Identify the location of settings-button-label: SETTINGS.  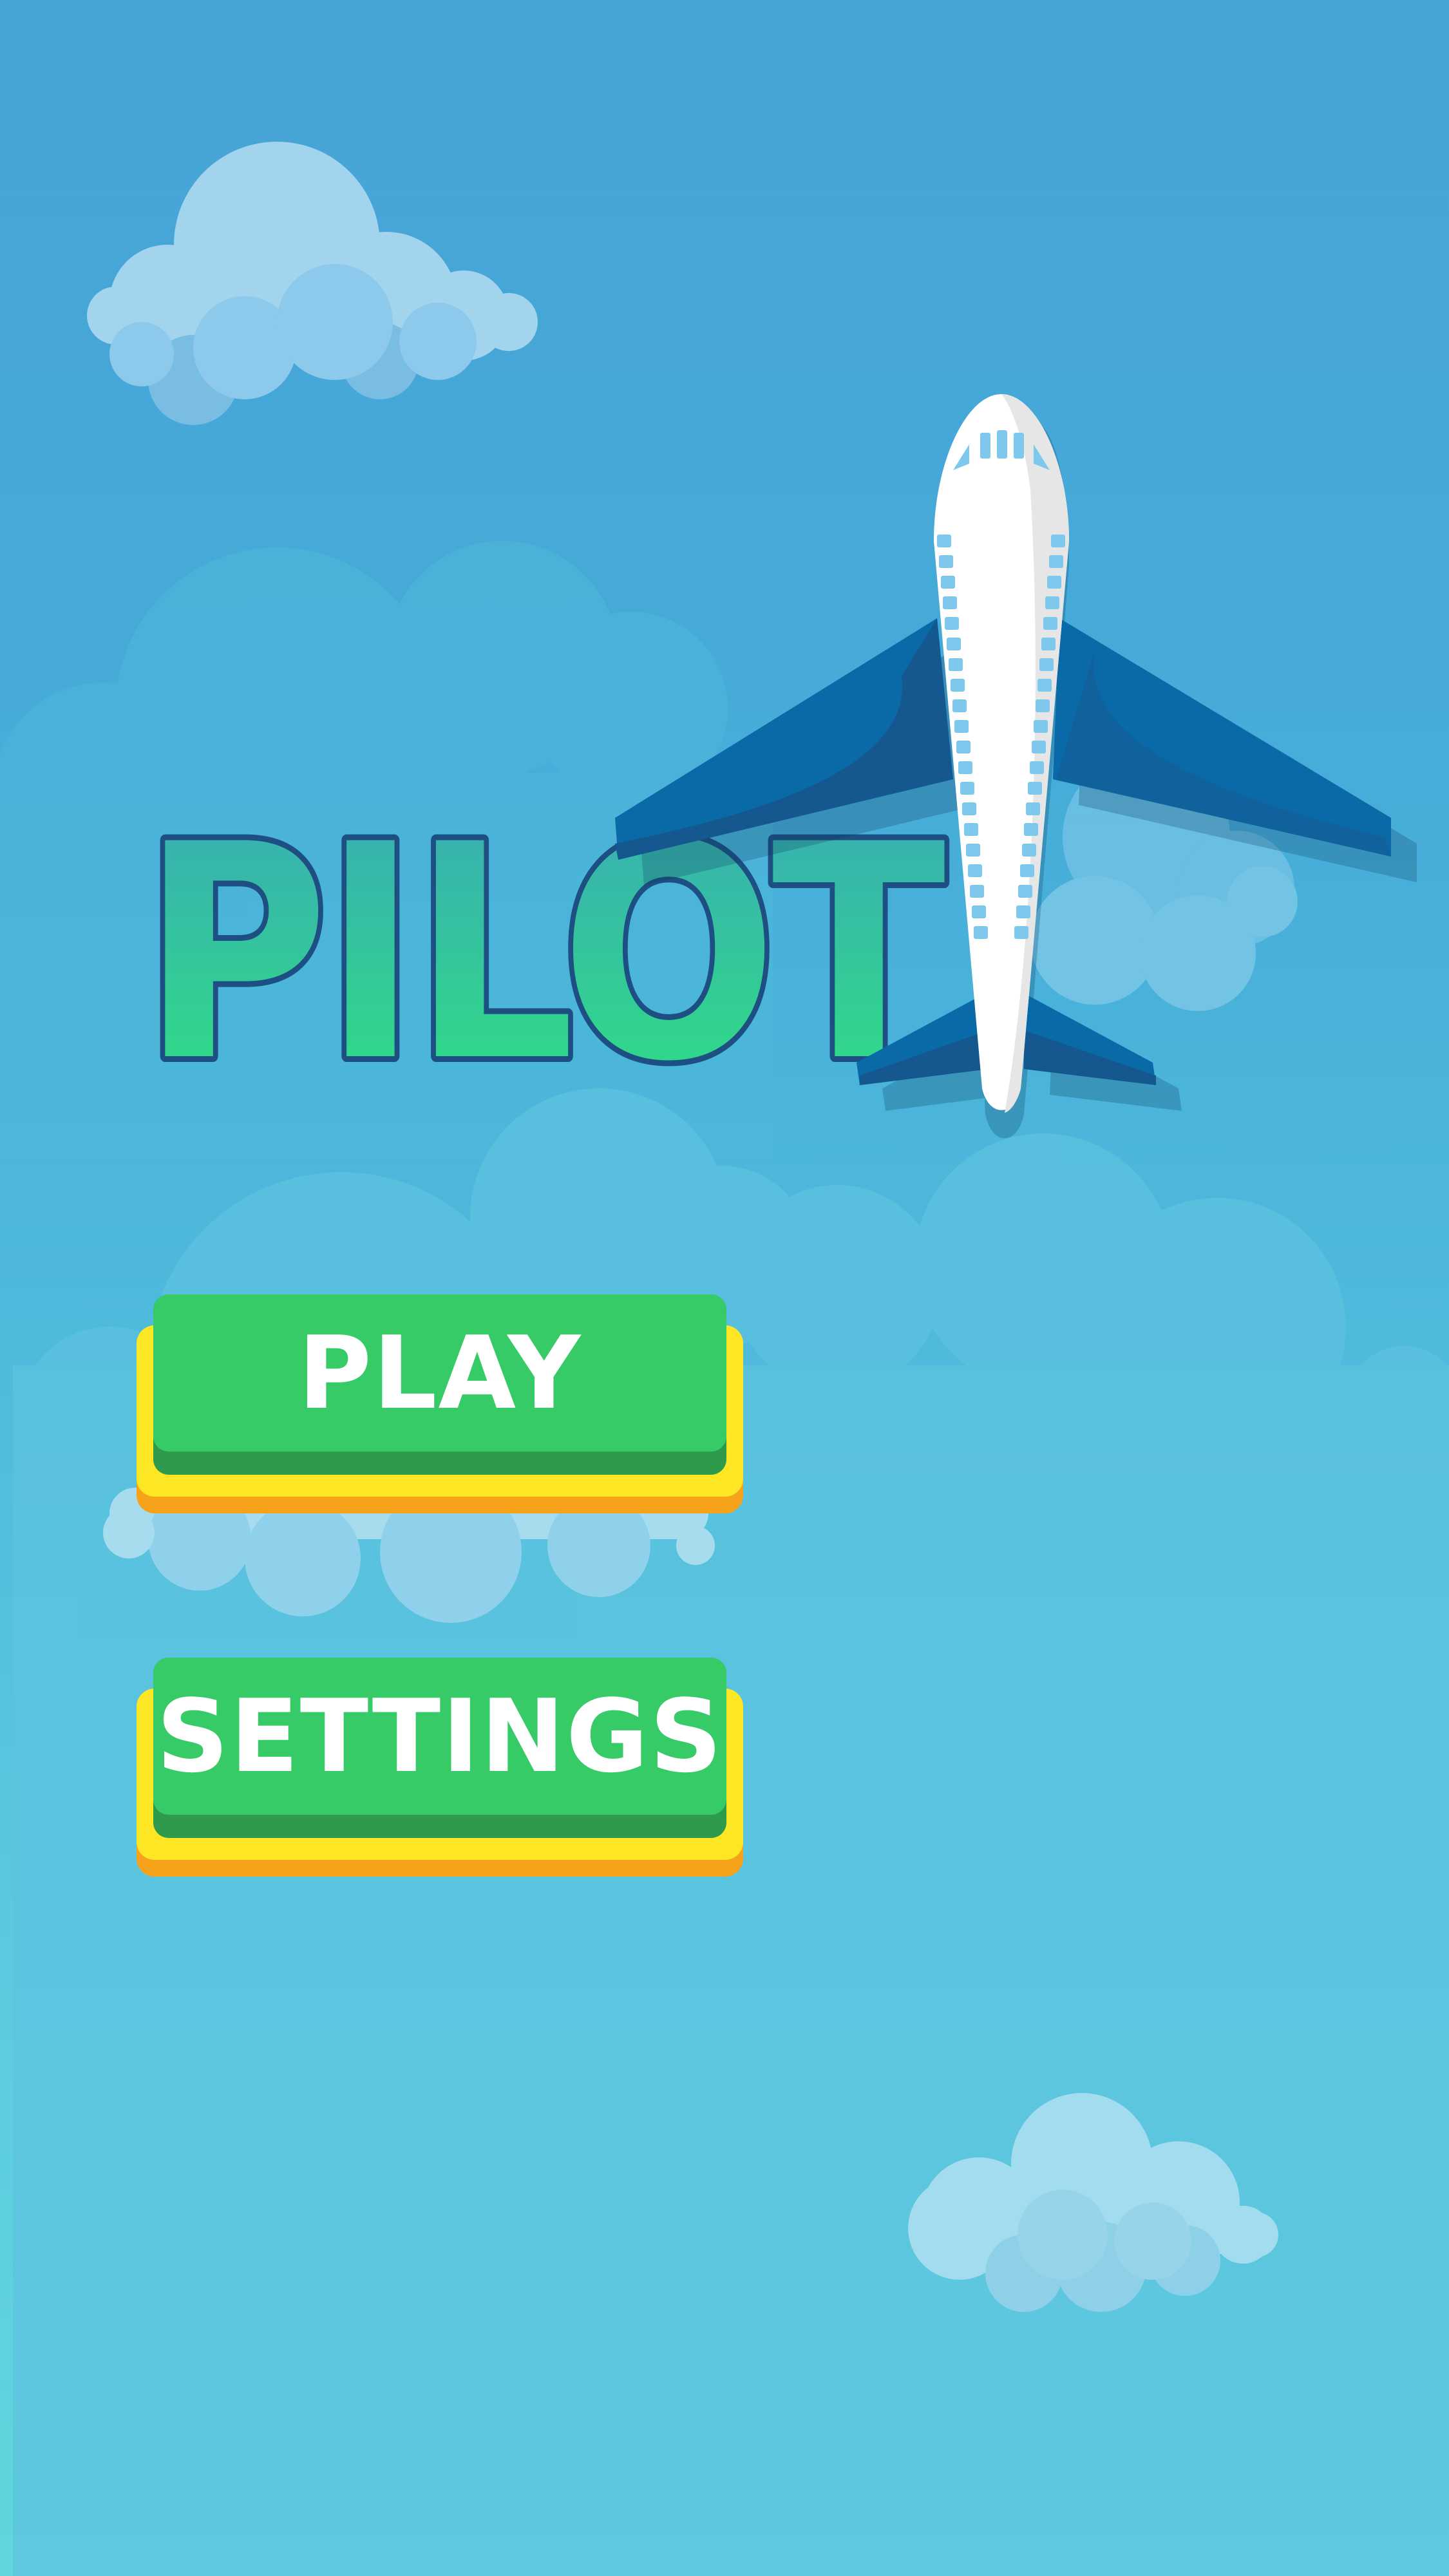
(440, 1737).